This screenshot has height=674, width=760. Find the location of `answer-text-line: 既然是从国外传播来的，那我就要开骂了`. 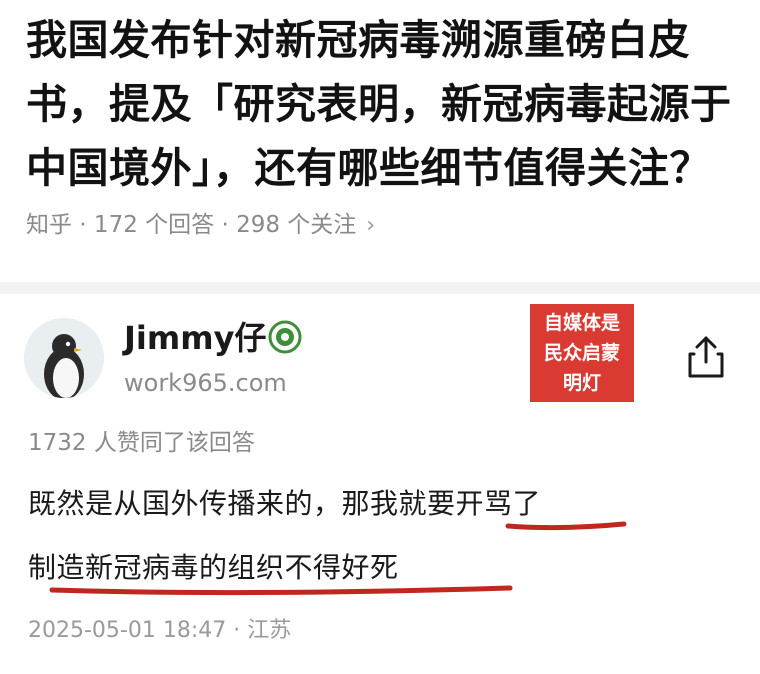

answer-text-line: 既然是从国外传播来的，那我就要开骂了 is located at coordinates (285, 503).